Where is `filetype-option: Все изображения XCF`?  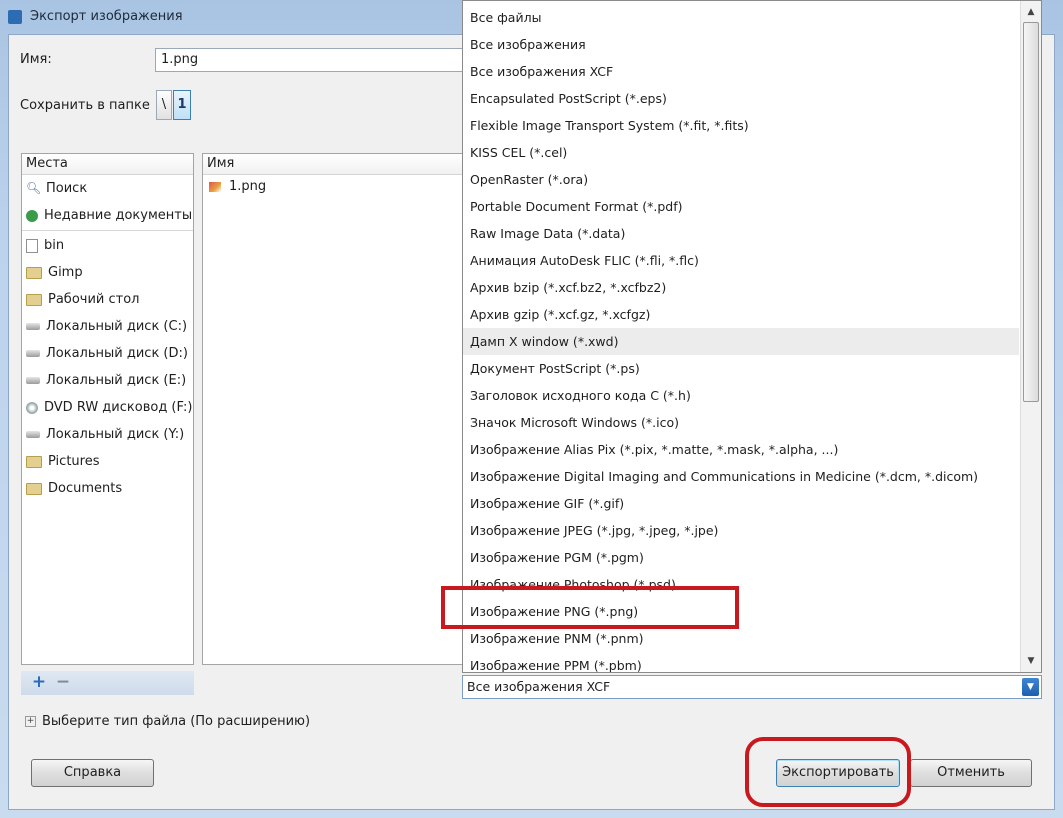
filetype-option: Все изображения XCF is located at coordinates (741, 71).